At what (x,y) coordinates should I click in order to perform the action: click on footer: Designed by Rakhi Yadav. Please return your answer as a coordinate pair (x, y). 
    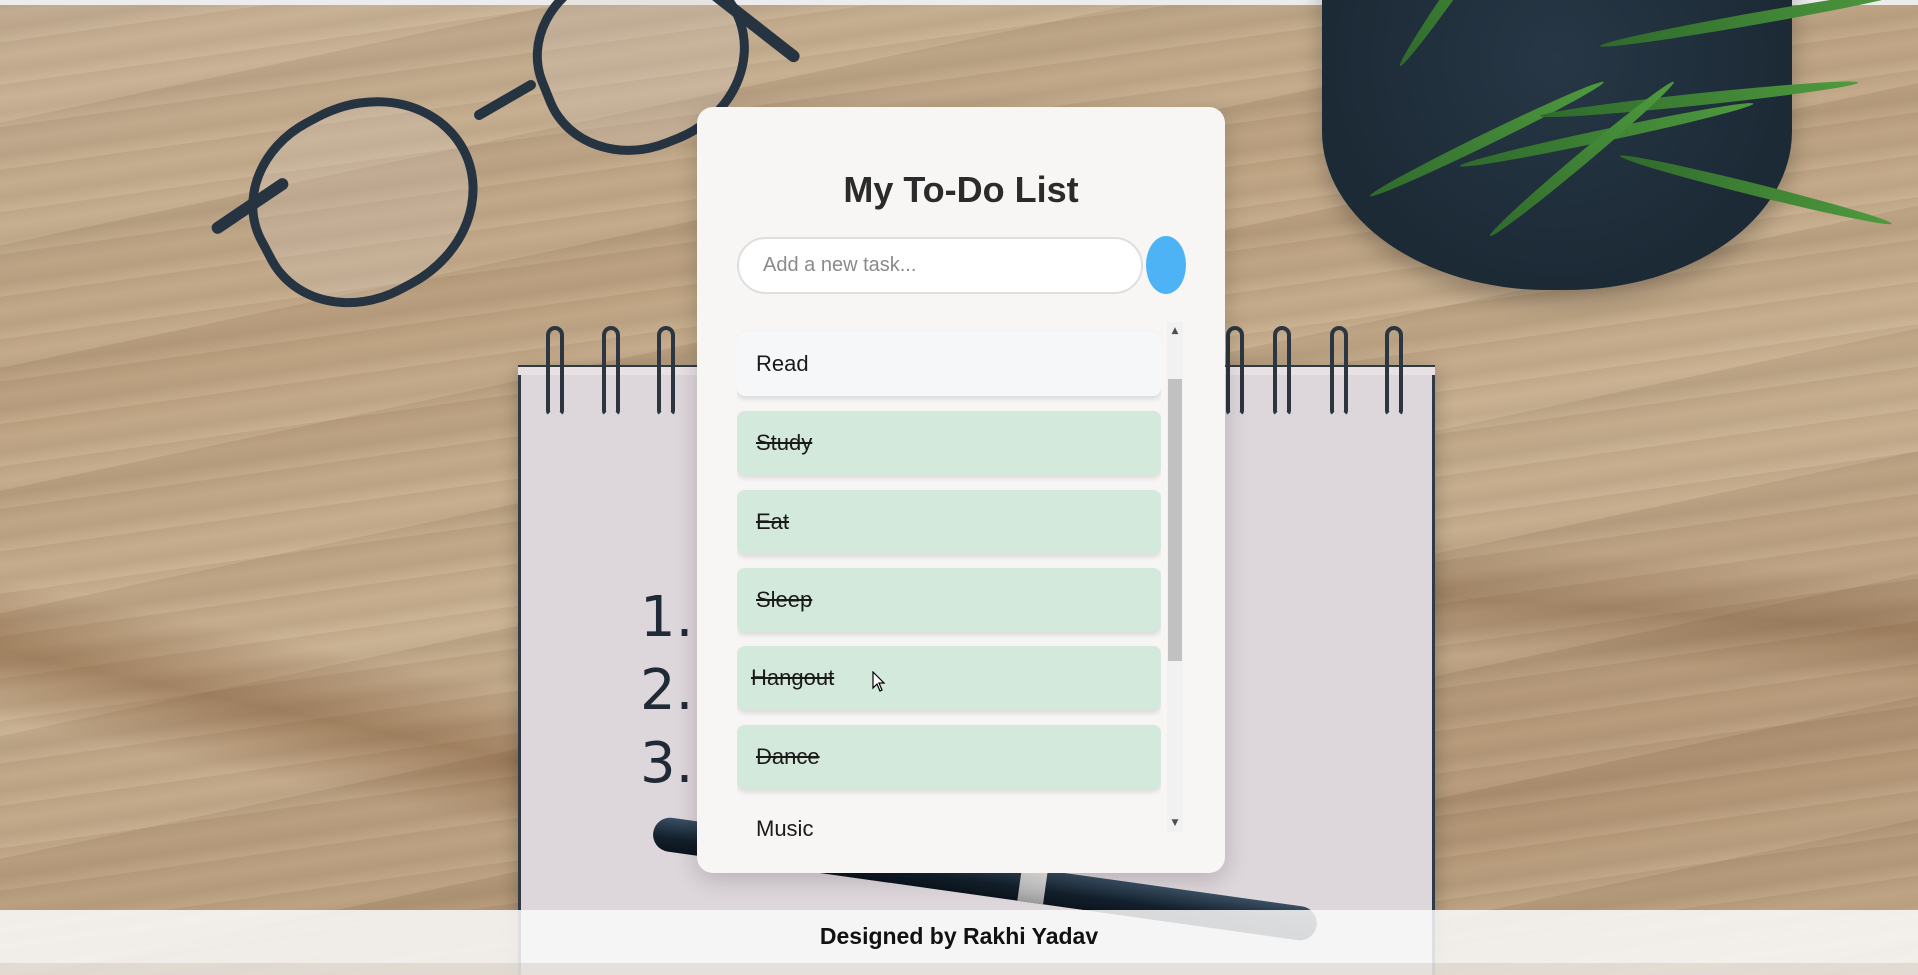
    Looking at the image, I should click on (959, 936).